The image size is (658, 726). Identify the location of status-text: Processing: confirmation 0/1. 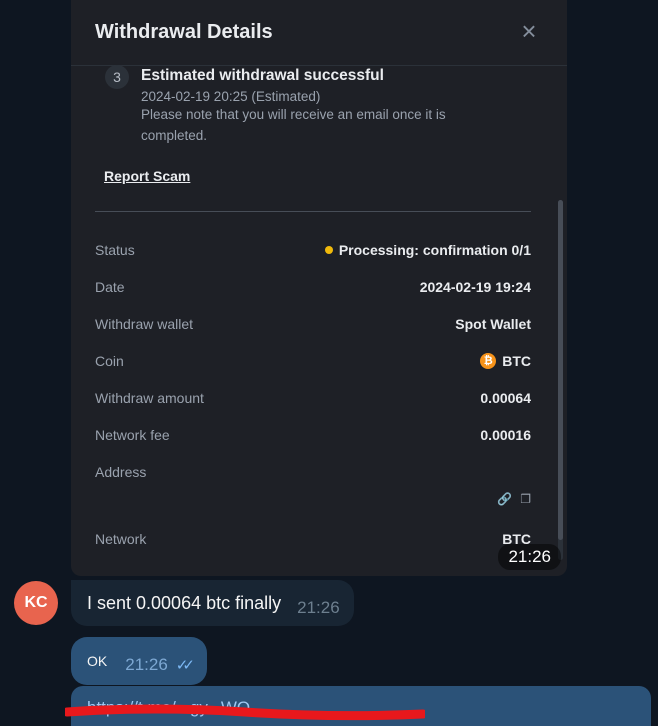
(434, 249).